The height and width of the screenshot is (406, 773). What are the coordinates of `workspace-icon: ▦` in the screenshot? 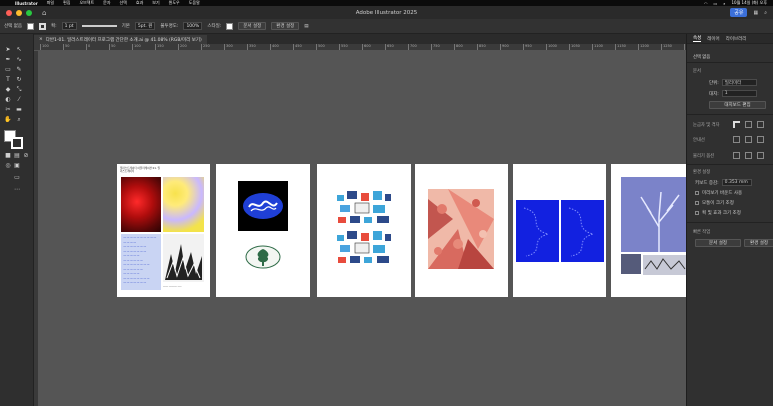 It's located at (755, 13).